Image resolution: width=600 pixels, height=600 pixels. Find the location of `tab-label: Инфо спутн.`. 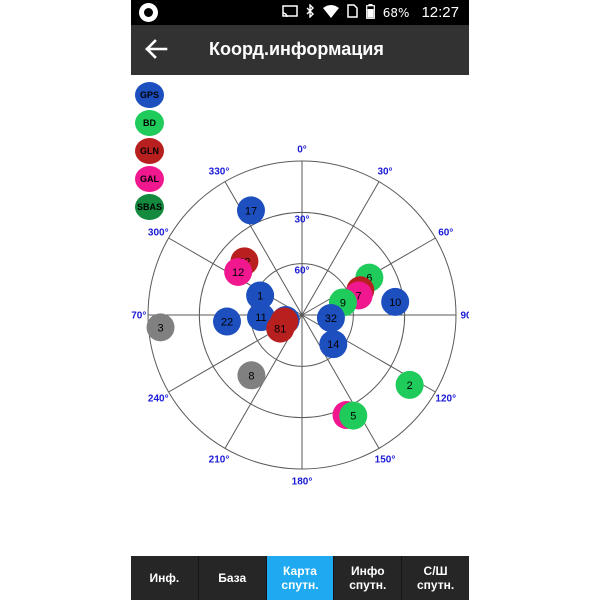

tab-label: Инфо спутн. is located at coordinates (368, 578).